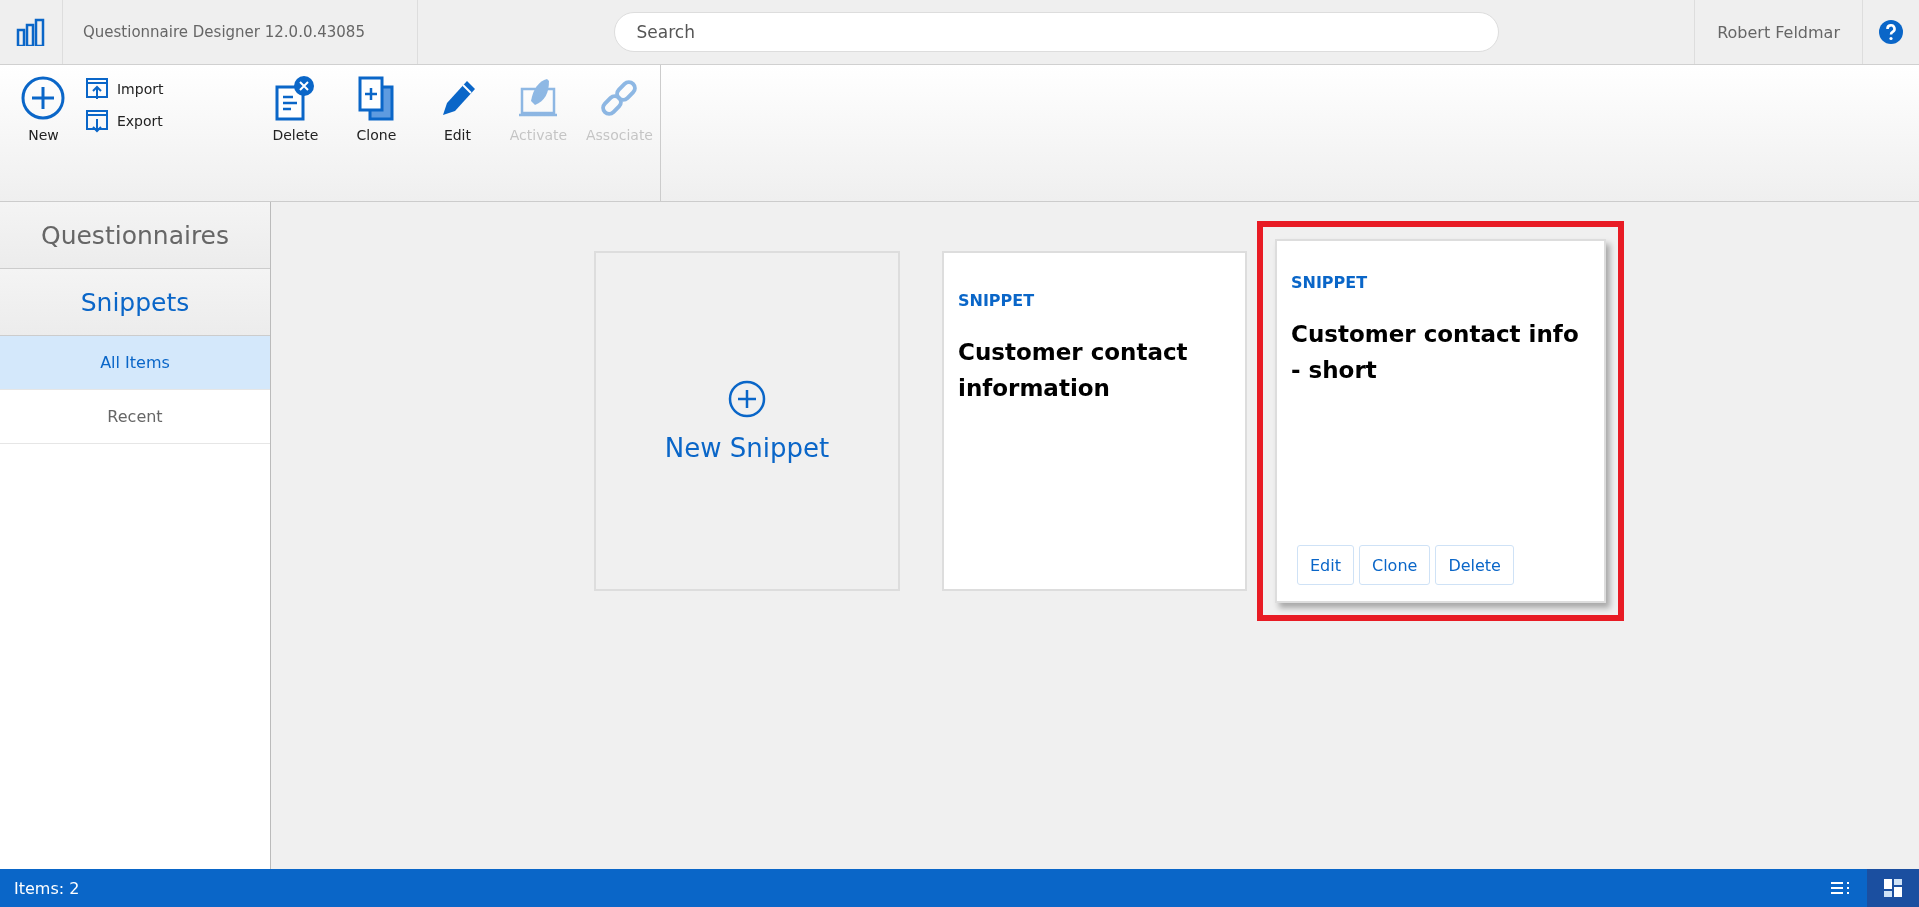 This screenshot has width=1919, height=907. What do you see at coordinates (1395, 565) in the screenshot?
I see `card-action-button: Clone` at bounding box center [1395, 565].